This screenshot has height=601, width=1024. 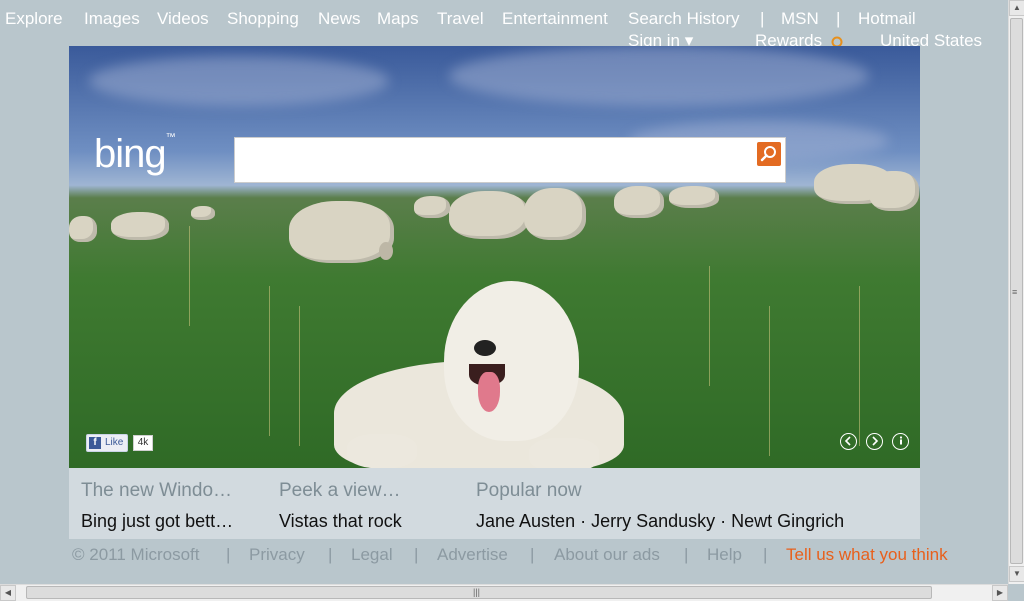 I want to click on bing-logo: bing™, so click(x=135, y=154).